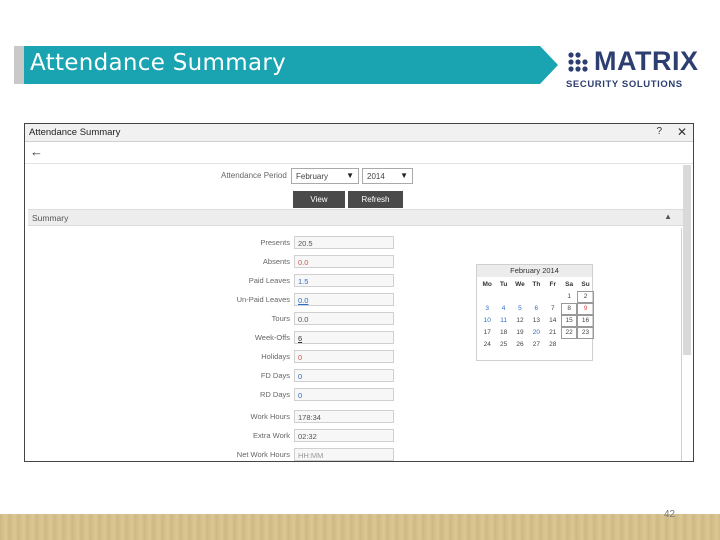  Describe the element at coordinates (503, 284) in the screenshot. I see `calendar-dow: Tu` at that location.